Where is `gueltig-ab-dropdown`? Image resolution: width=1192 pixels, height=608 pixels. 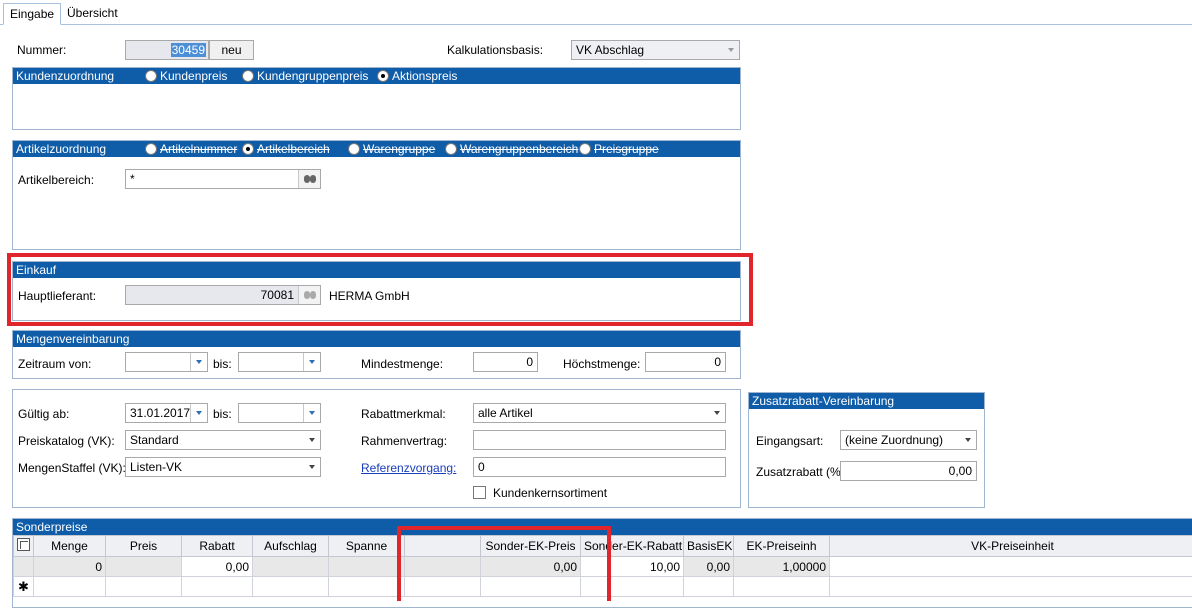
gueltig-ab-dropdown is located at coordinates (198, 413).